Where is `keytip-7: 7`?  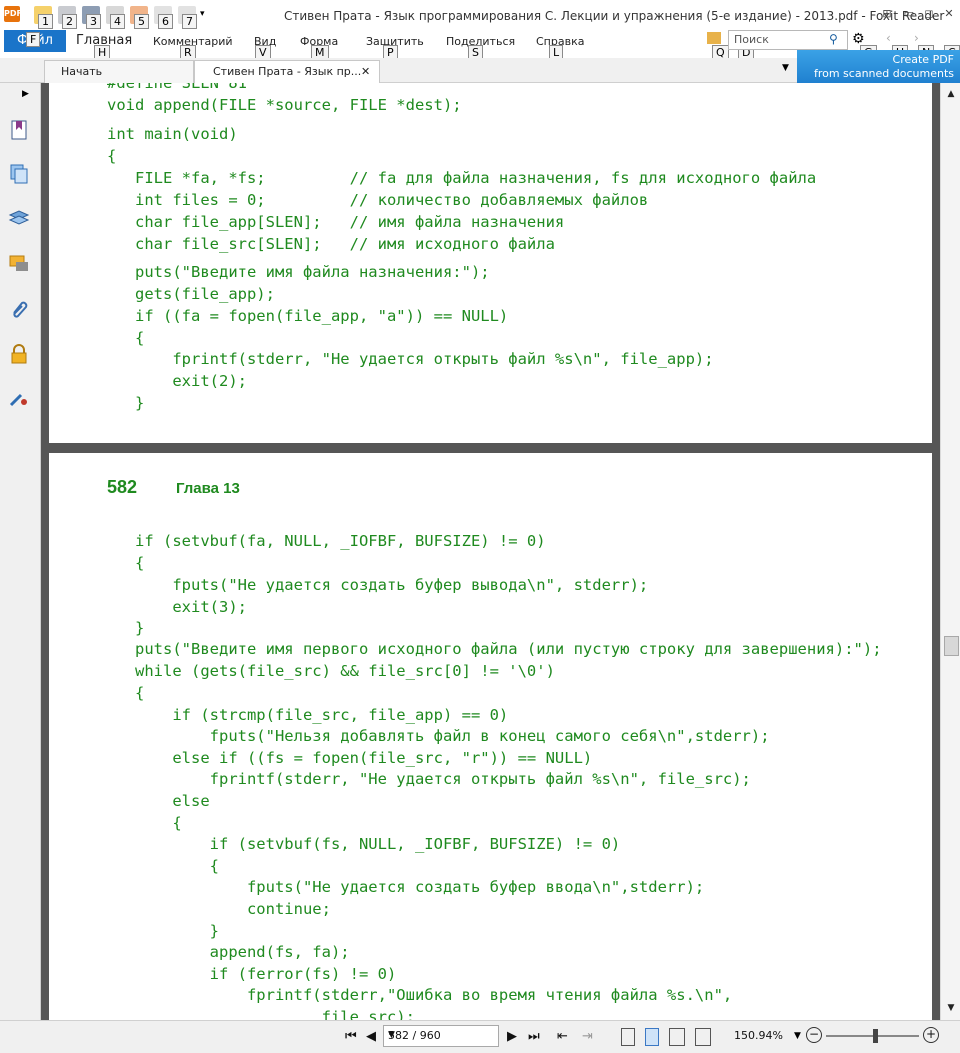
keytip-7: 7 is located at coordinates (189, 21).